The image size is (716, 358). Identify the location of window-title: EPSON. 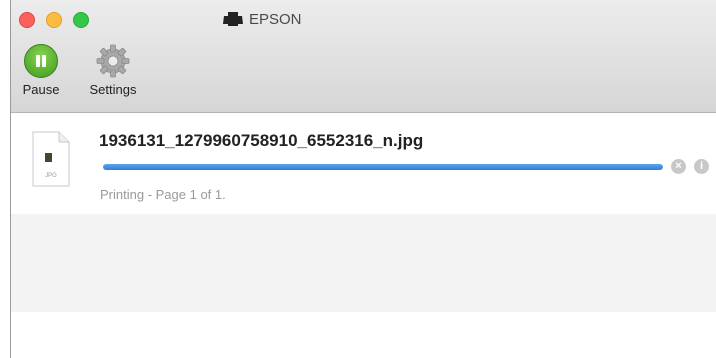
(262, 19).